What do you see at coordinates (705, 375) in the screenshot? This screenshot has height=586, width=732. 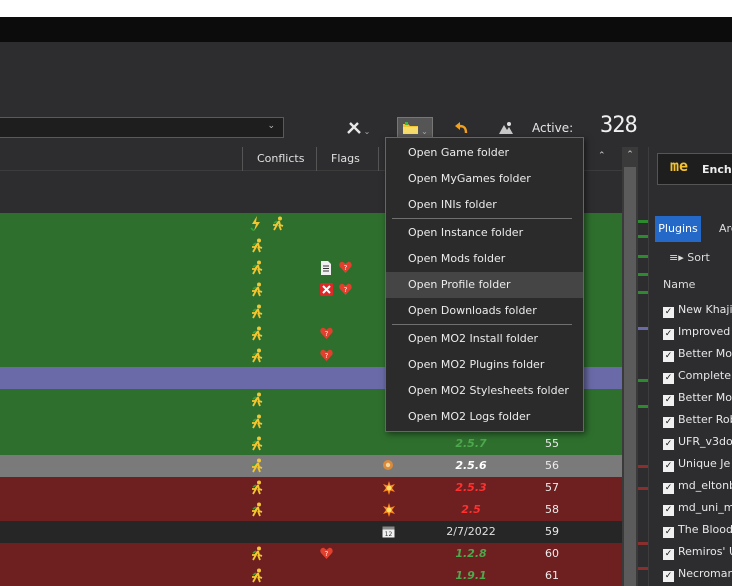 I see `plugin-name: Complete` at bounding box center [705, 375].